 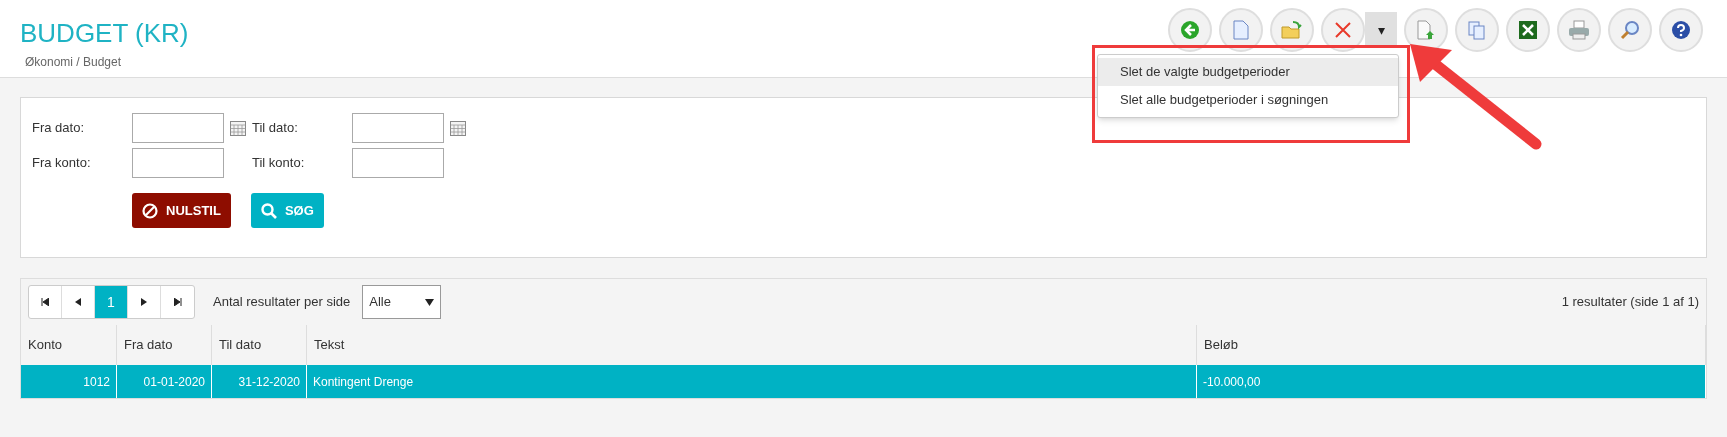 What do you see at coordinates (164, 381) in the screenshot?
I see `table-cell: 01-01-2020` at bounding box center [164, 381].